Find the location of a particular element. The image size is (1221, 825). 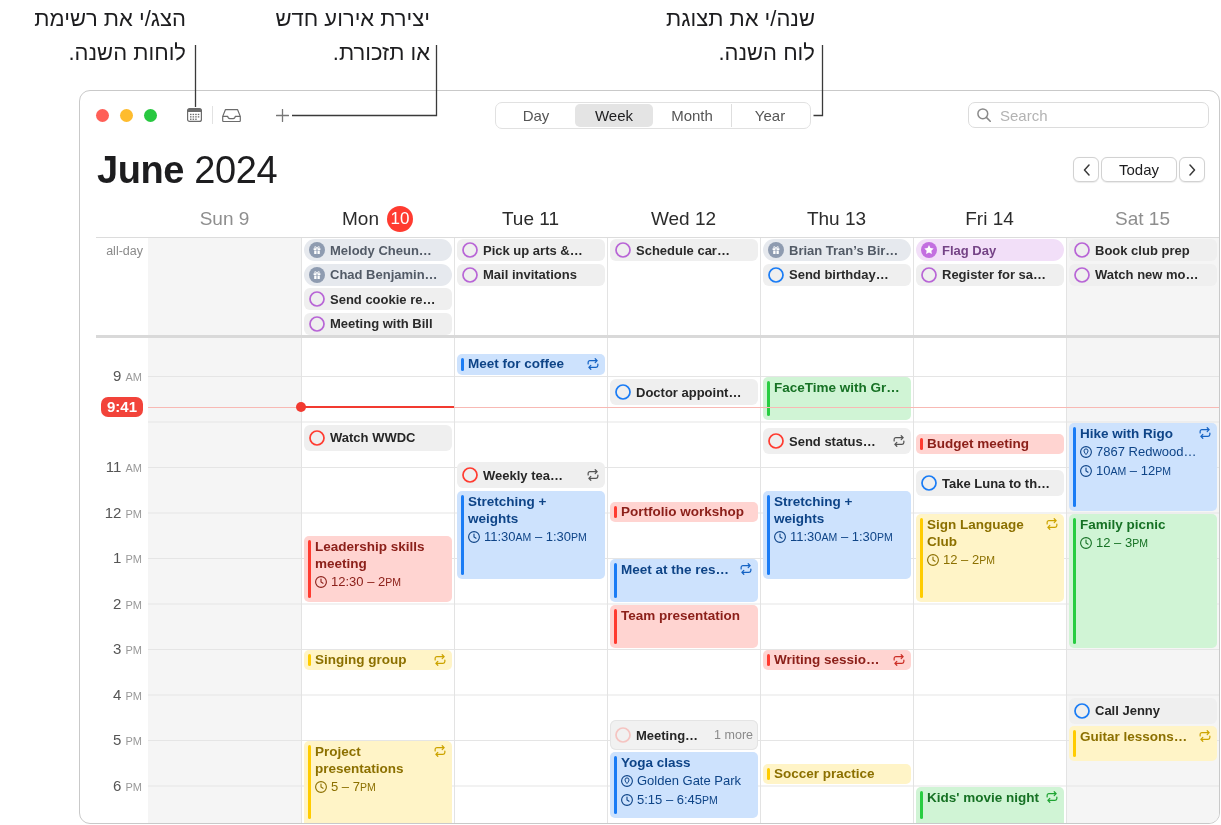

calendar-event: Hike with Rigo 7867 Redwood… 10AM – 12PM is located at coordinates (1143, 466).